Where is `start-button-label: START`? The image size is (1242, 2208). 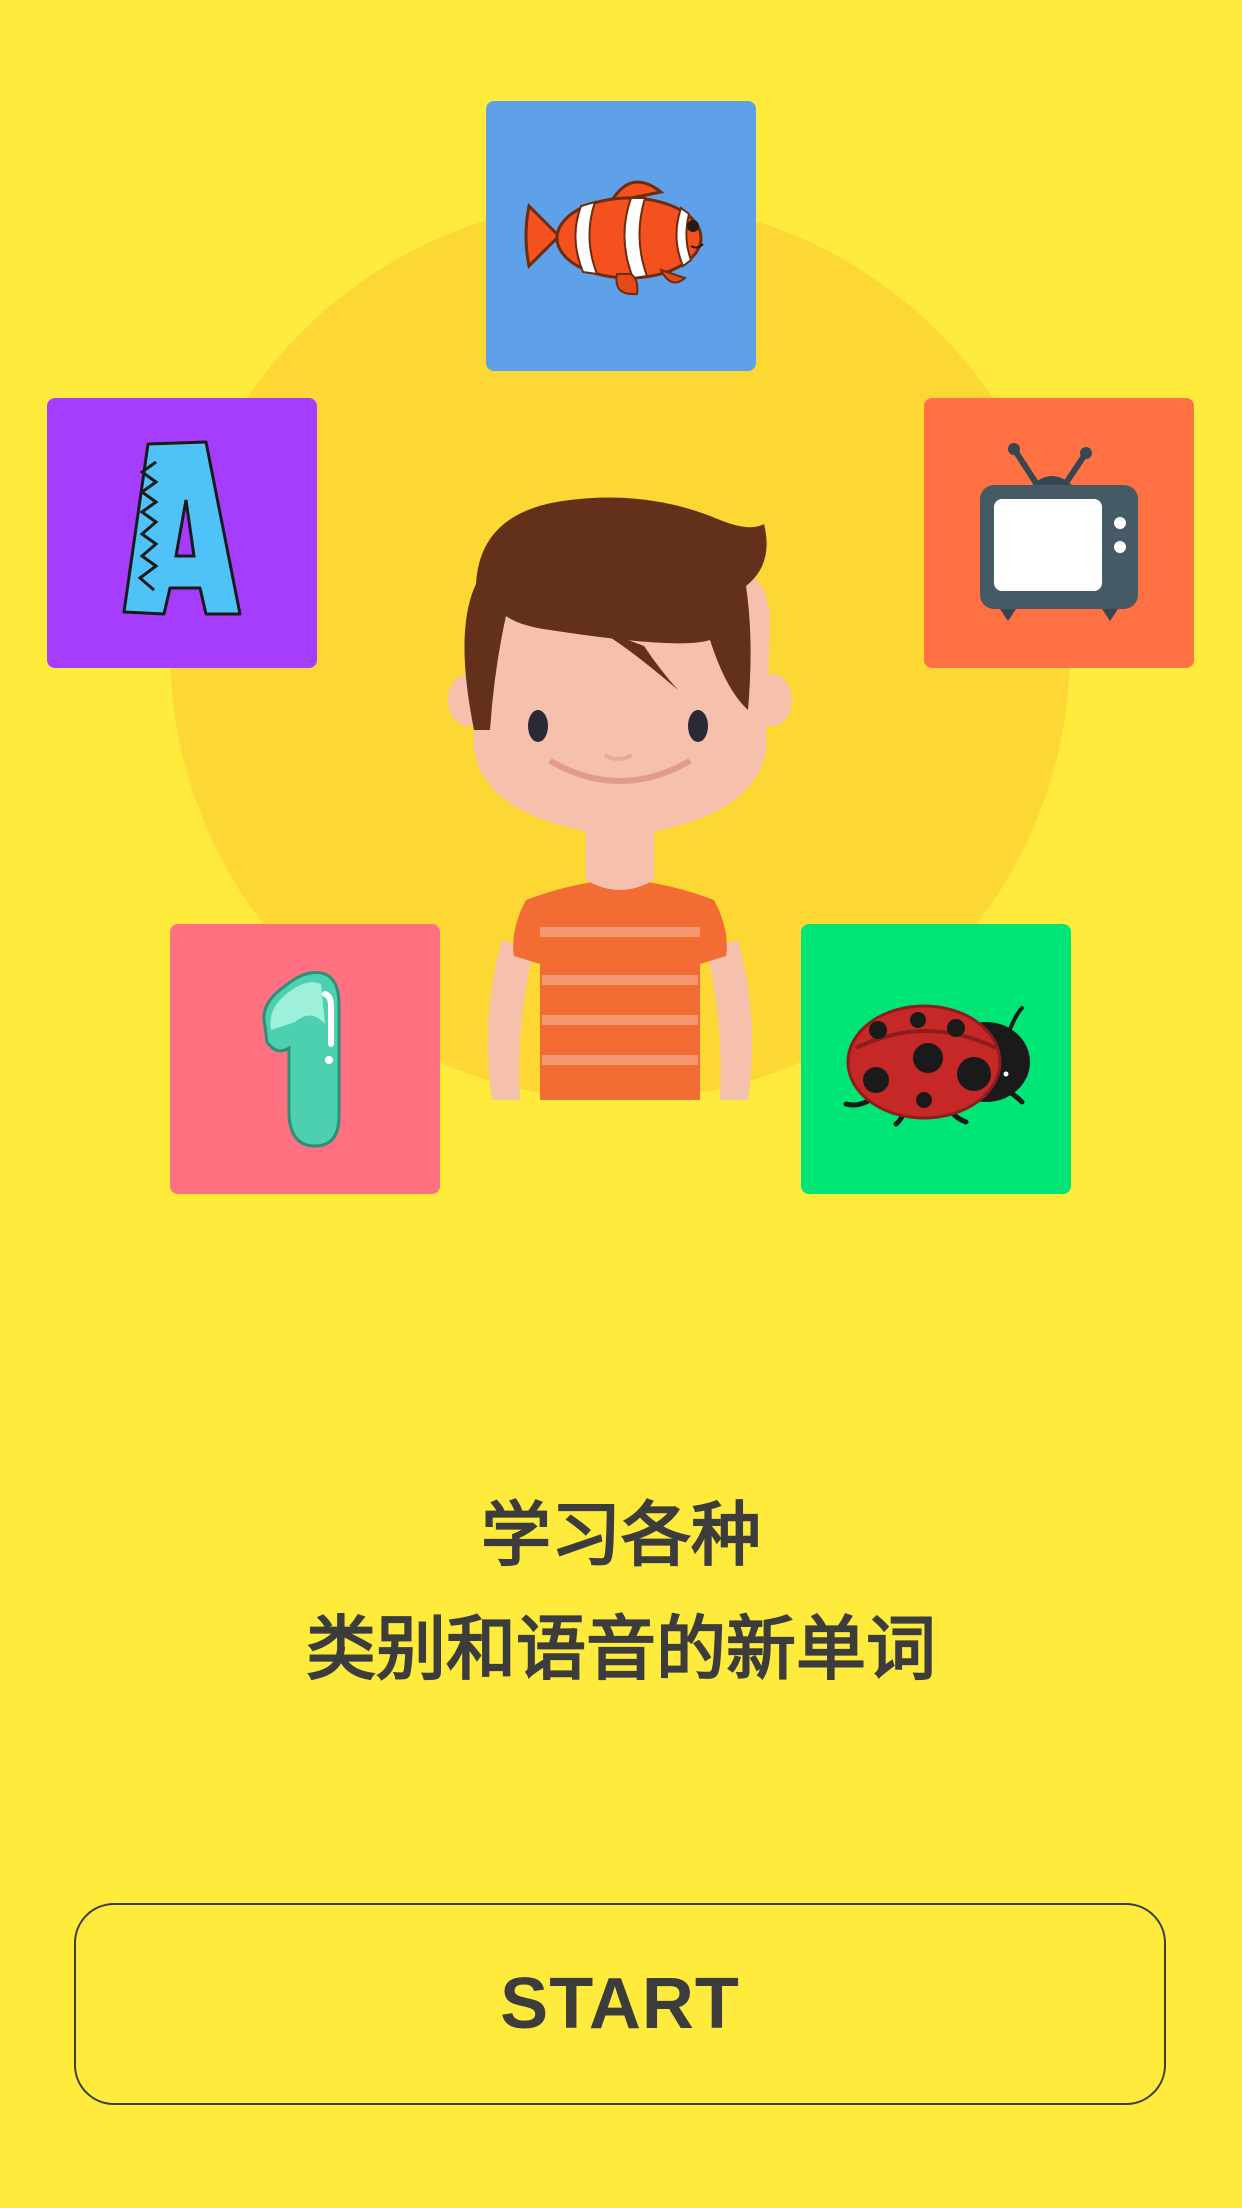 start-button-label: START is located at coordinates (620, 2004).